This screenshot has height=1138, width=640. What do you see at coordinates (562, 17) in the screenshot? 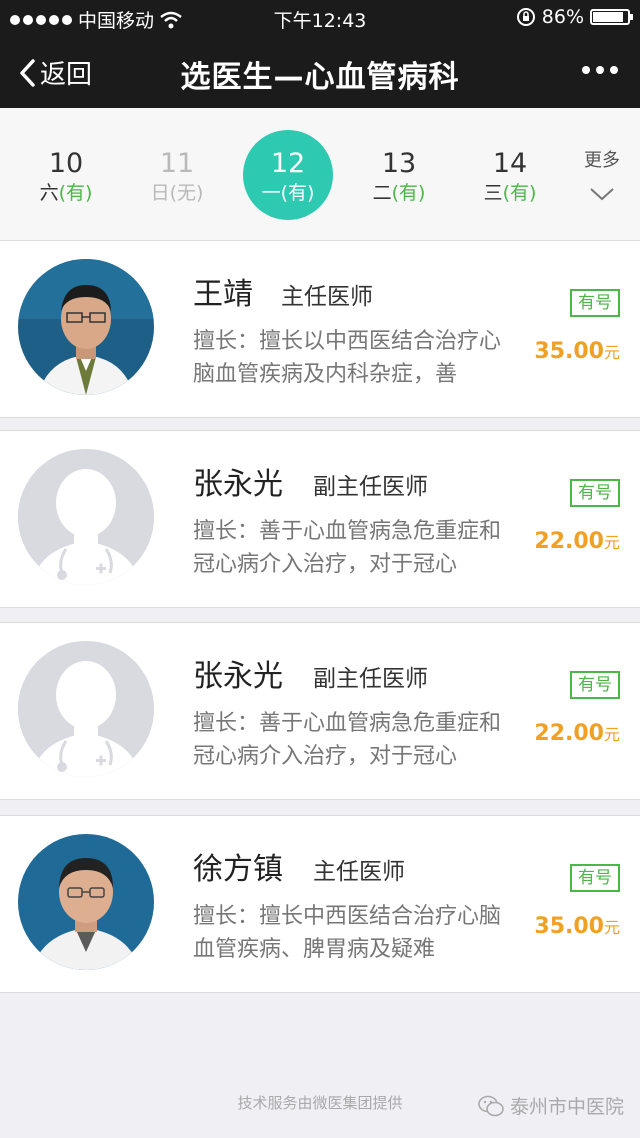
I see `battery-percent: 86%` at bounding box center [562, 17].